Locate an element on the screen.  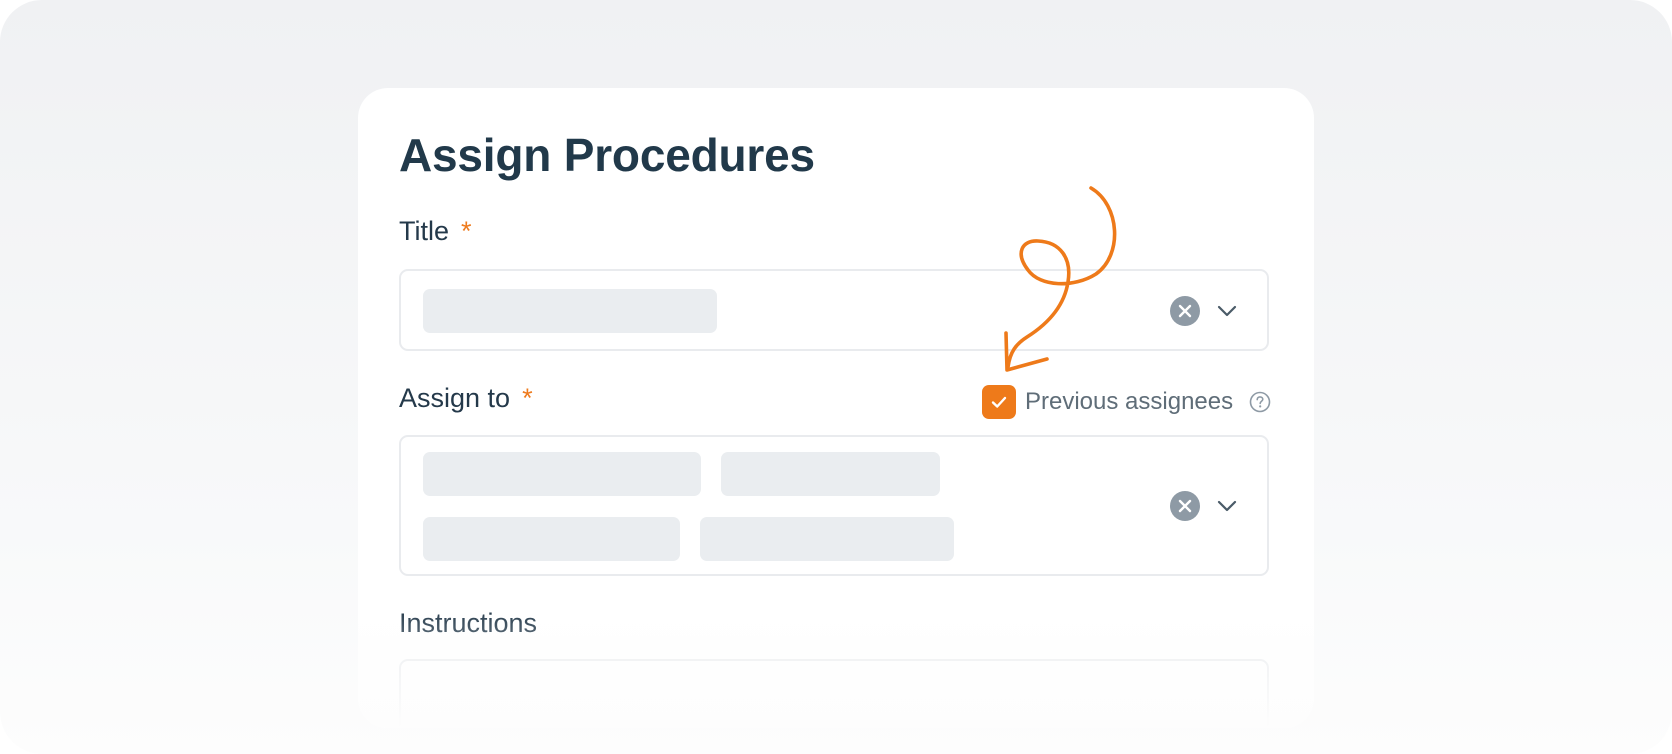
previous-assignees-option: Previous assignees is located at coordinates (1127, 402).